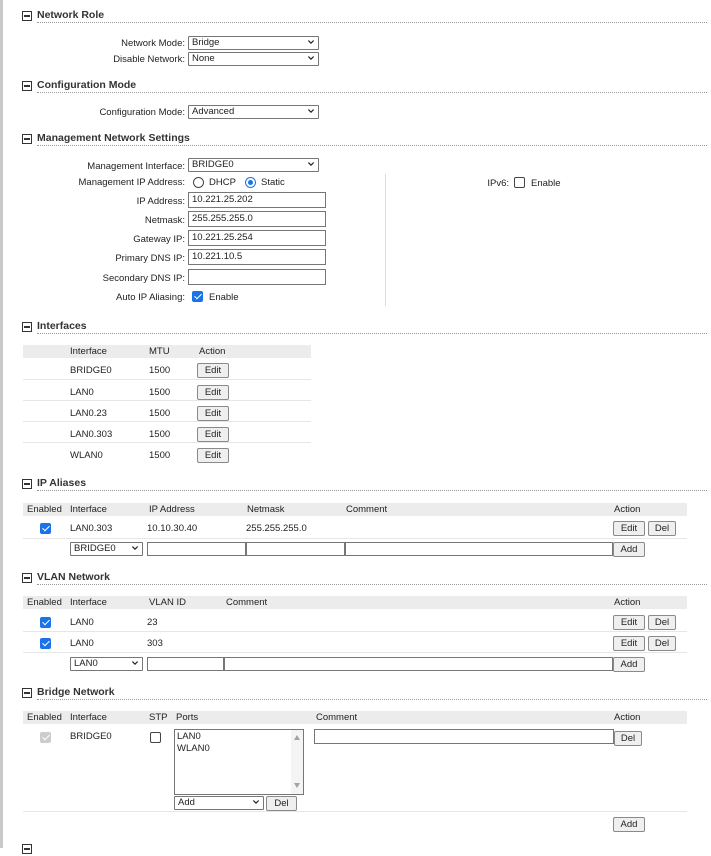 The image size is (711, 856). I want to click on auto-ip-aliasing-label: Auto IP Aliasing:, so click(150, 297).